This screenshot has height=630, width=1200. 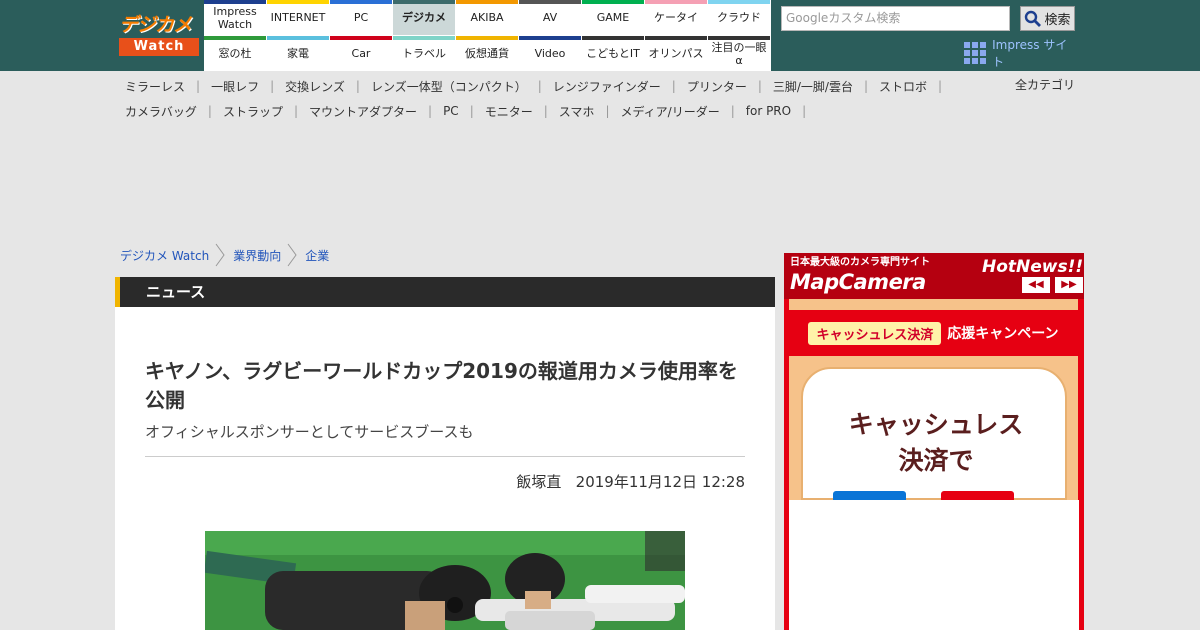 I want to click on nav-item: 注目の一眼α, so click(x=739, y=53).